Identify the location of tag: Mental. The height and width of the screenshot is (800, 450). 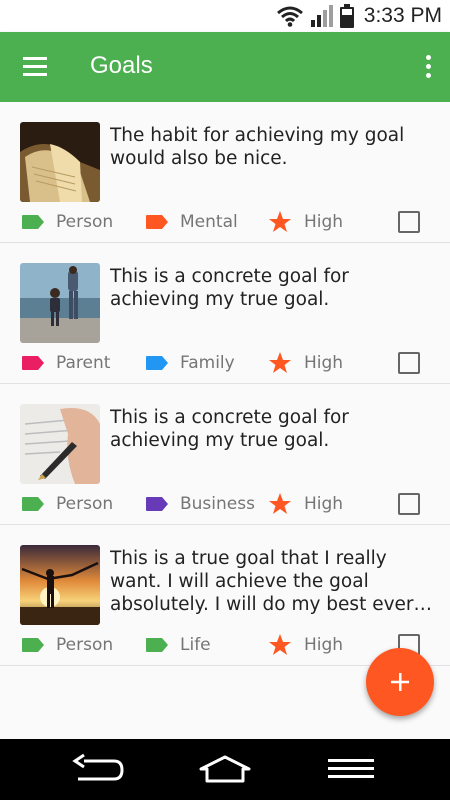
(192, 222).